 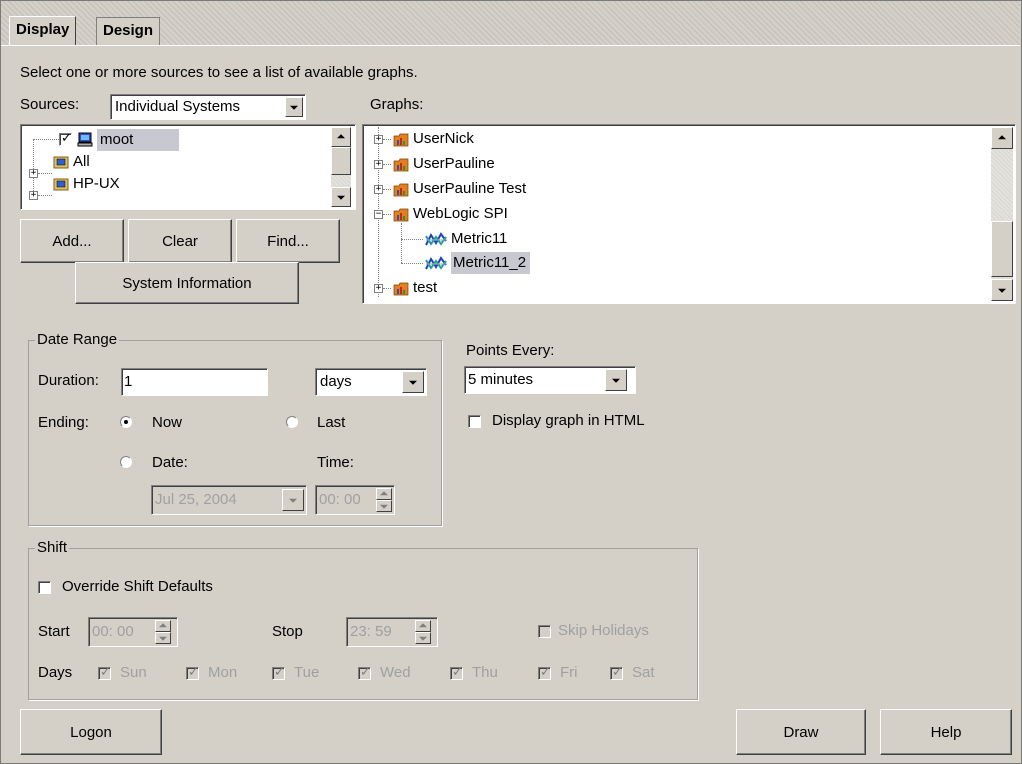 I want to click on day-label-sat: Sat, so click(x=643, y=672).